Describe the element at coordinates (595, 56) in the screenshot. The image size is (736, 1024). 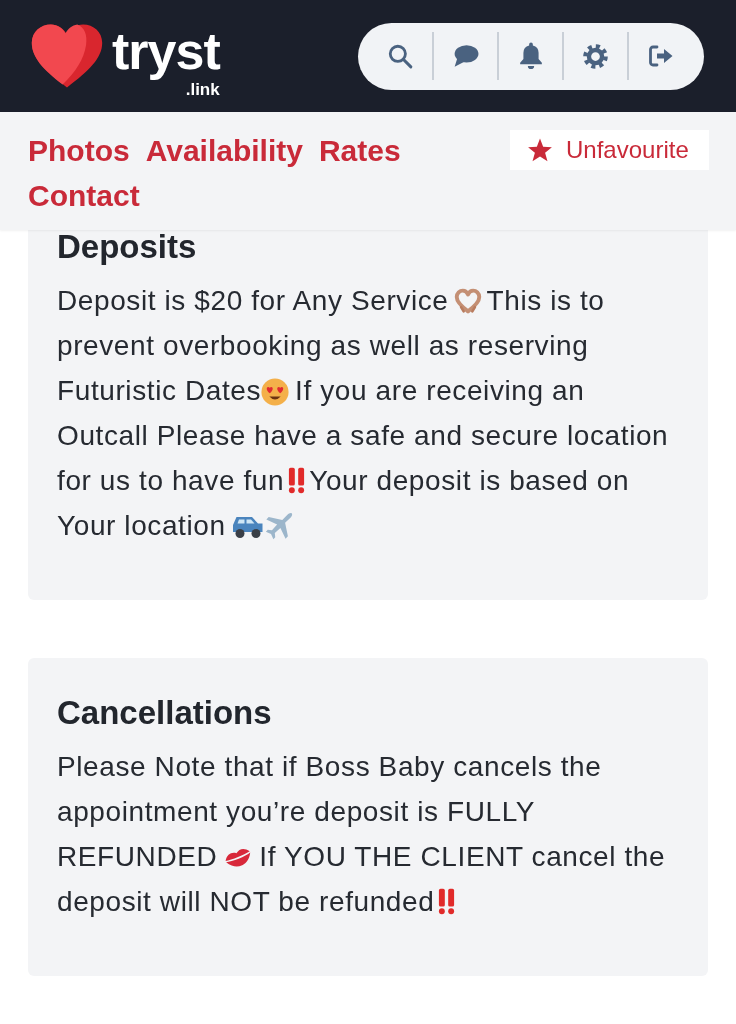
I see `gear-icon` at that location.